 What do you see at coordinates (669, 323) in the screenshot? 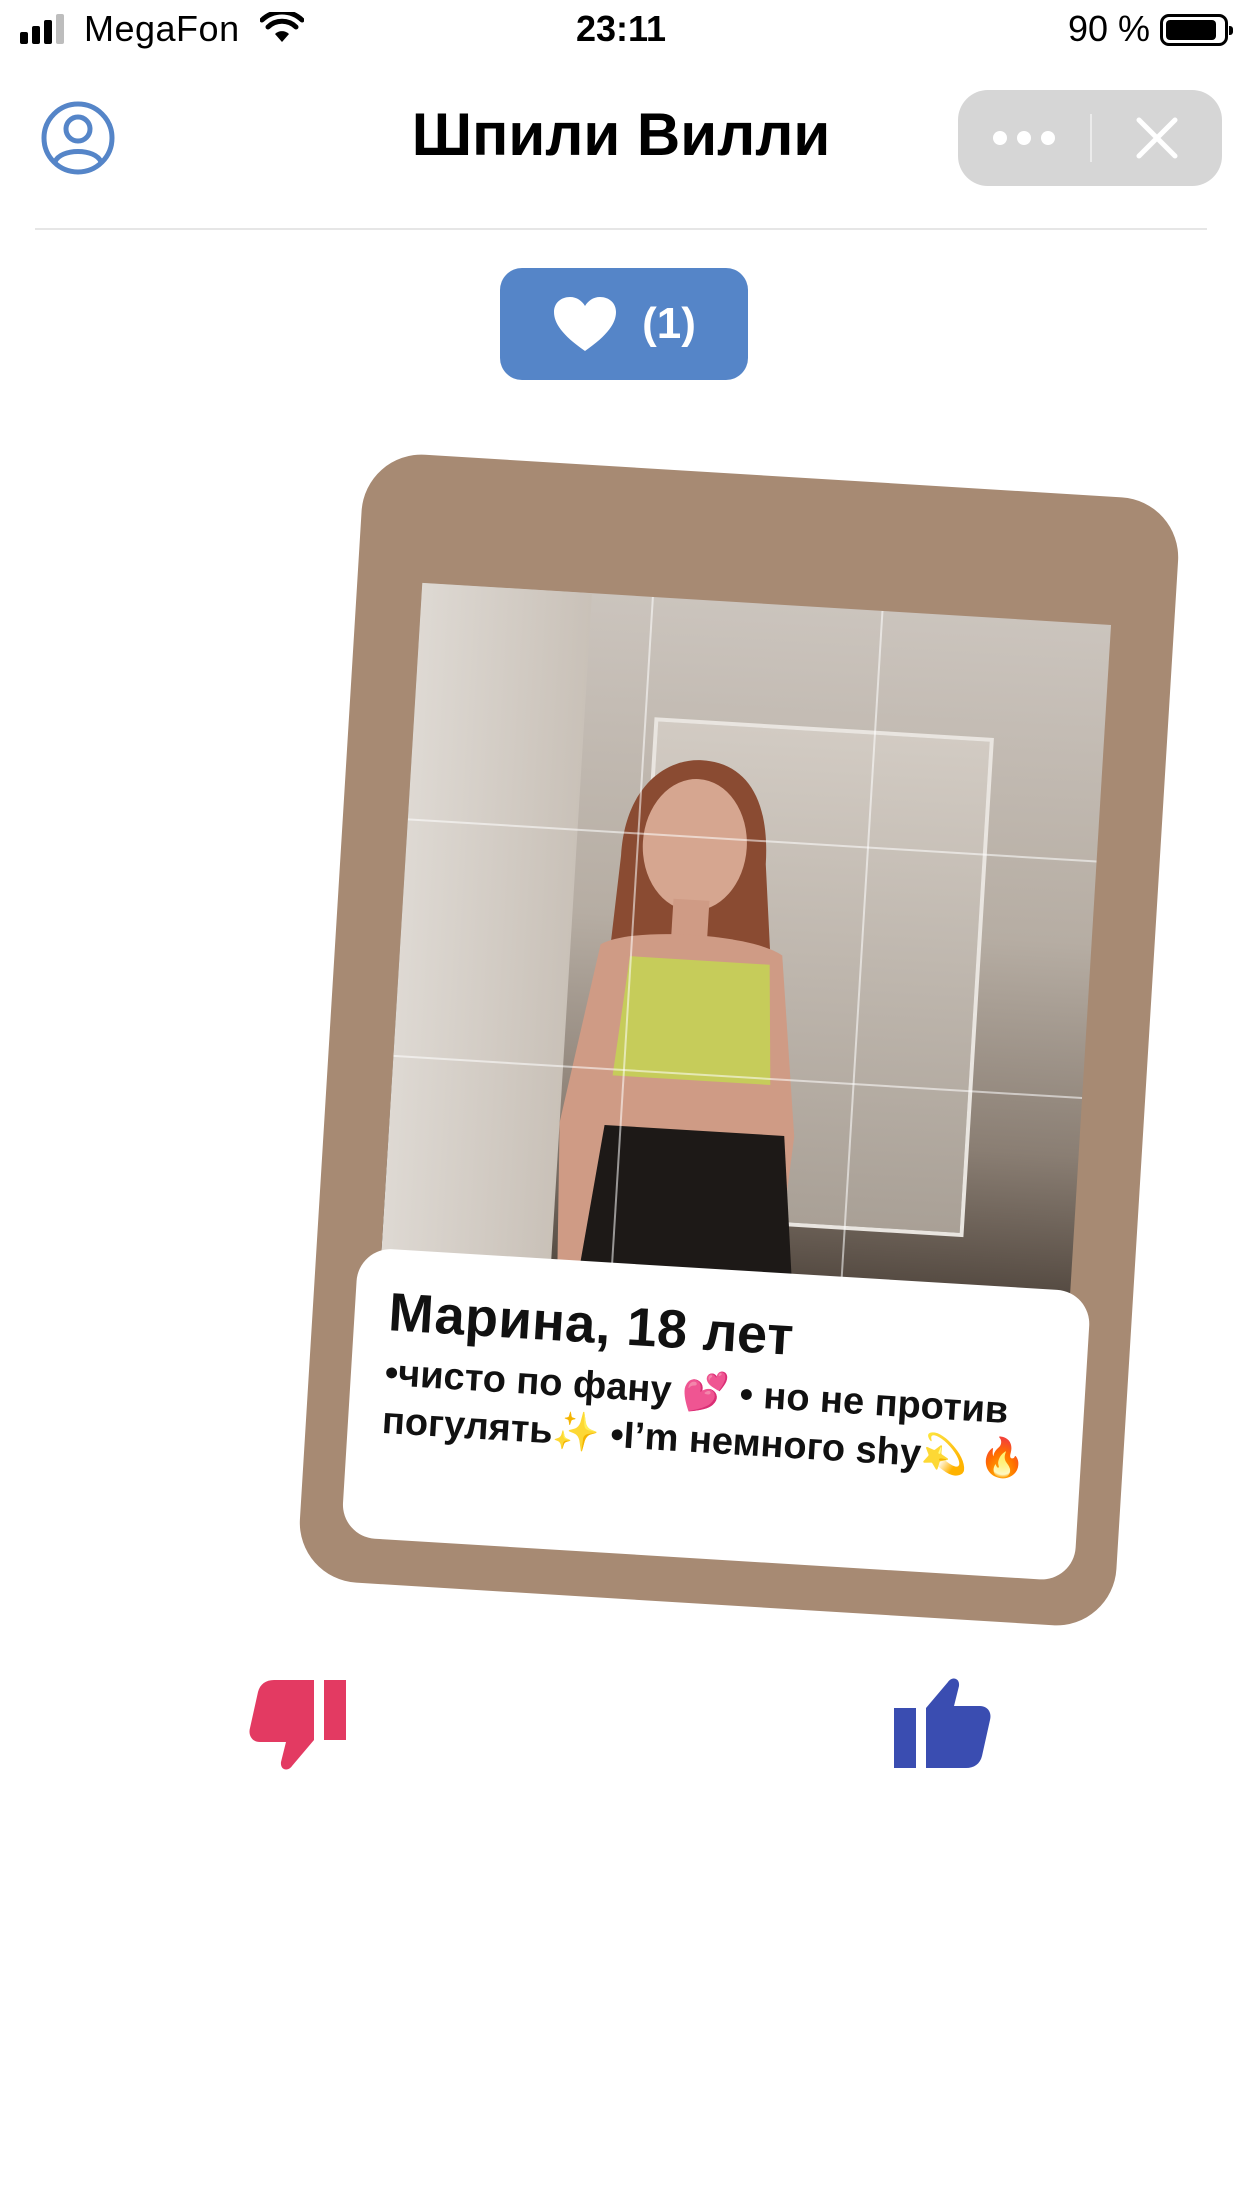
I see `likes-count: (1)` at bounding box center [669, 323].